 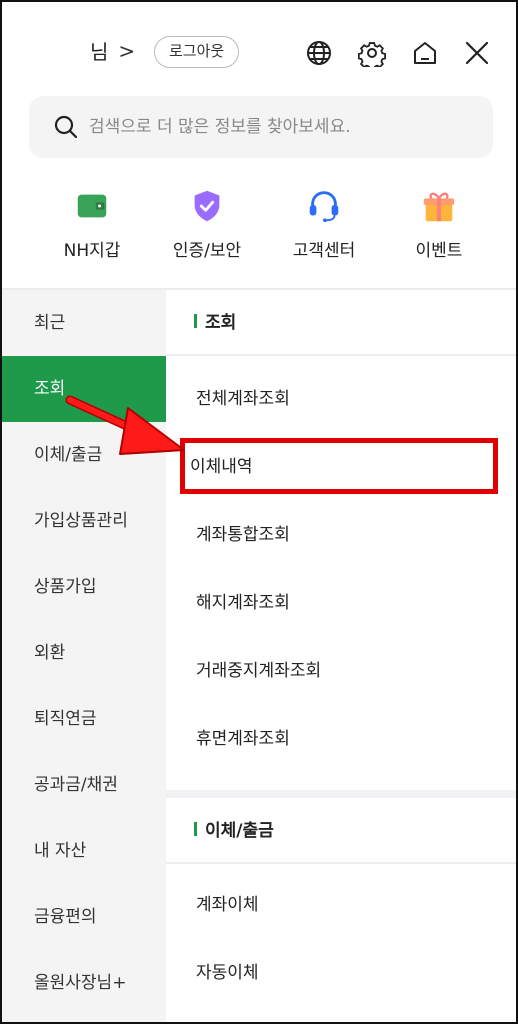 What do you see at coordinates (341, 794) in the screenshot?
I see `section-divider` at bounding box center [341, 794].